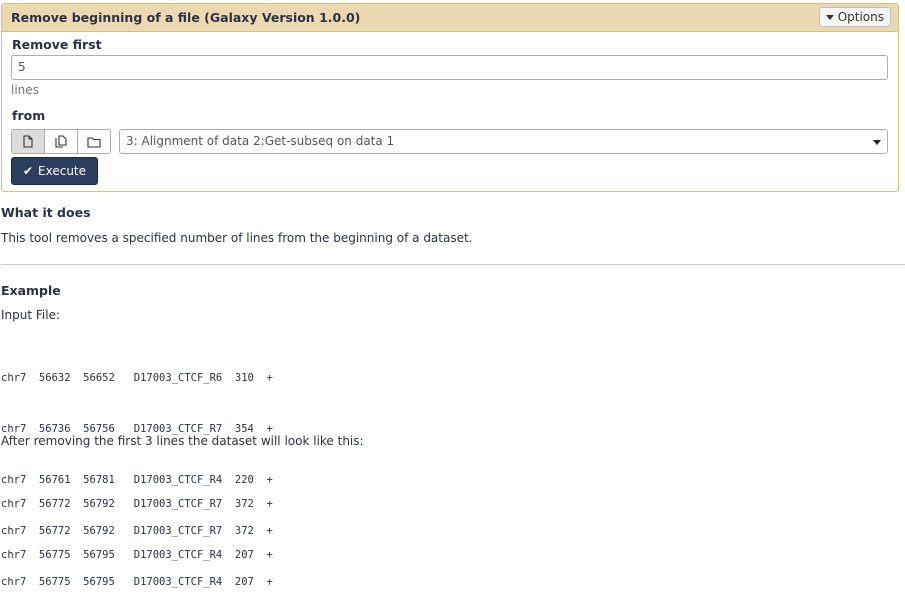  Describe the element at coordinates (137, 504) in the screenshot. I see `code-line: chr7 56772 56792 D17003_CTCF_R7 372 +` at that location.